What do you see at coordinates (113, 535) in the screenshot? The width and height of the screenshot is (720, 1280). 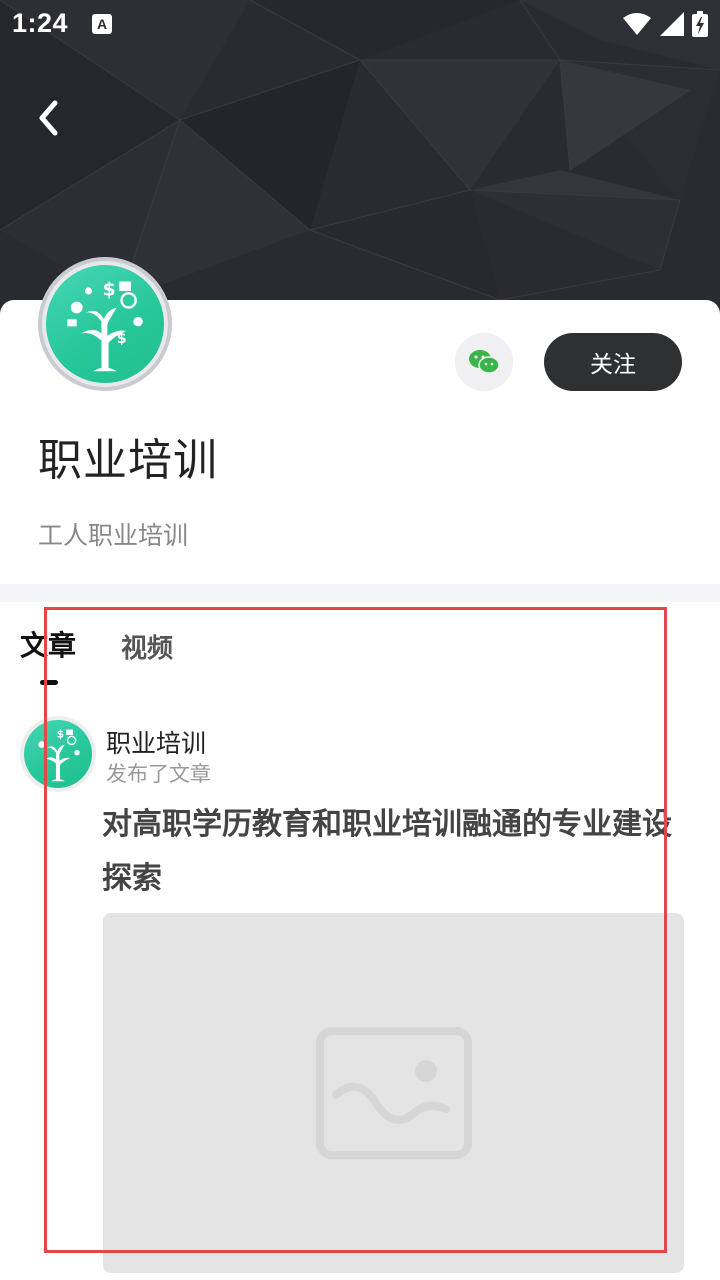 I see `profile-description: 工人职业培训` at bounding box center [113, 535].